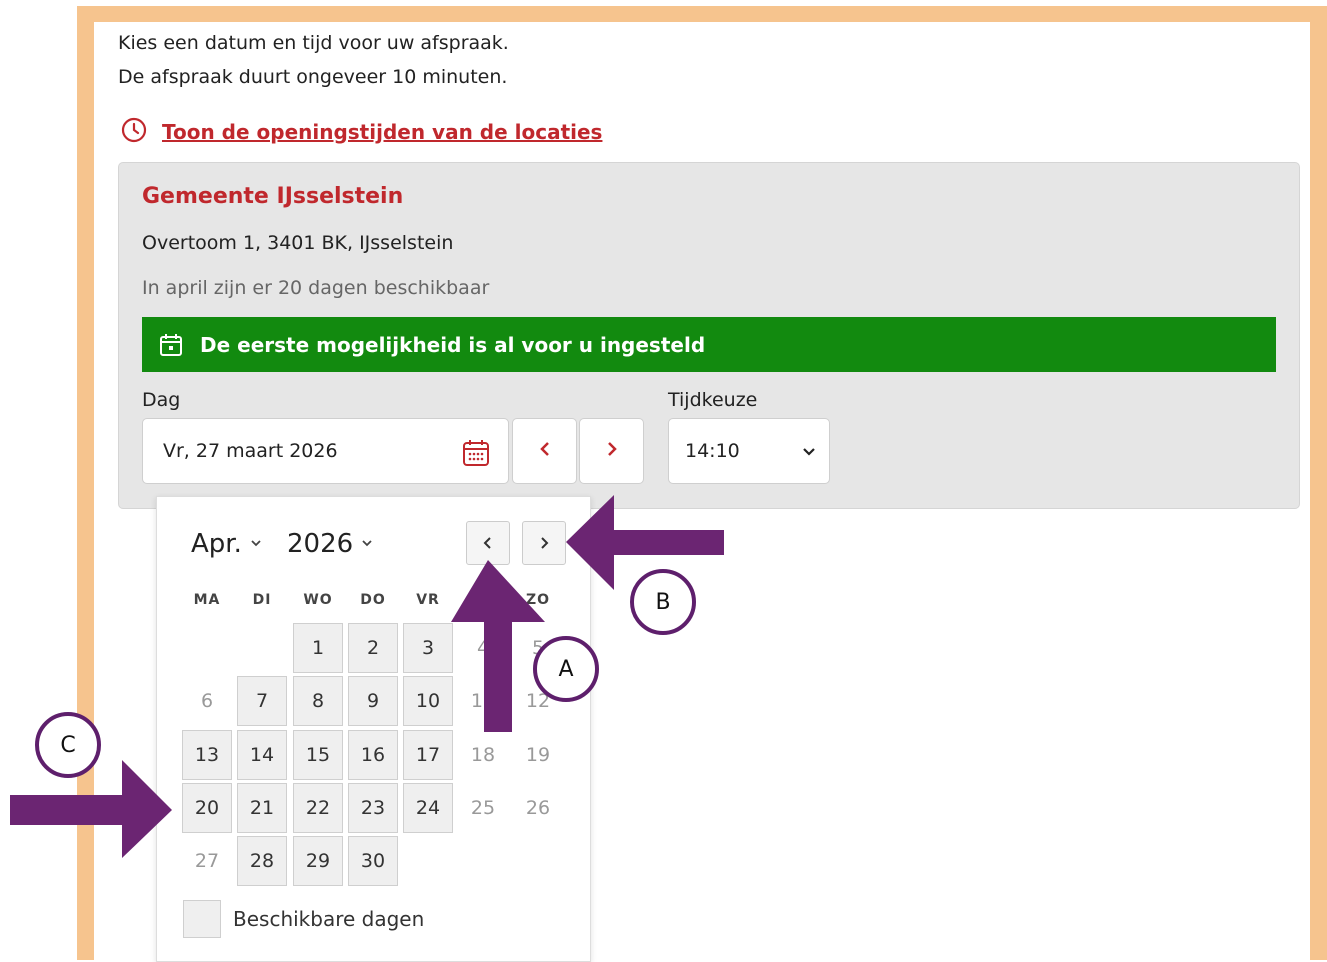 This screenshot has width=1327, height=962. I want to click on arrow-a, so click(498, 646).